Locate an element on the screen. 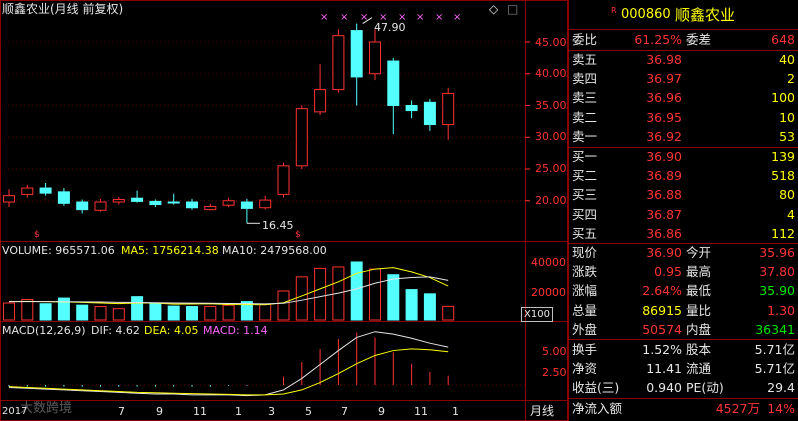 The width and height of the screenshot is (798, 421). stat-label: 收益(三) is located at coordinates (596, 388).